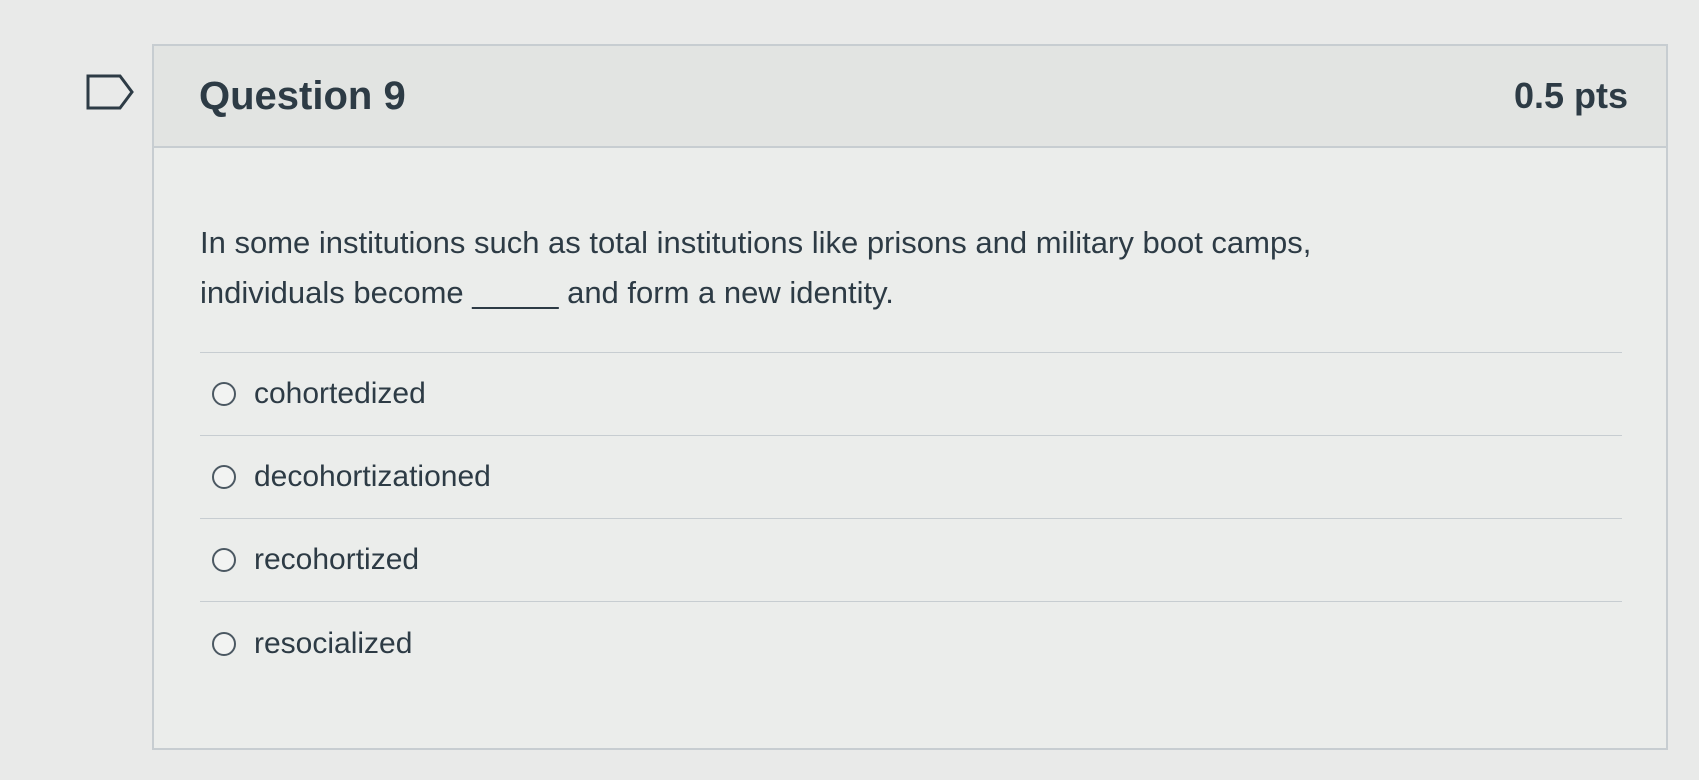 The width and height of the screenshot is (1699, 780). Describe the element at coordinates (910, 97) in the screenshot. I see `question-header: Question 9 0.5 pts` at that location.